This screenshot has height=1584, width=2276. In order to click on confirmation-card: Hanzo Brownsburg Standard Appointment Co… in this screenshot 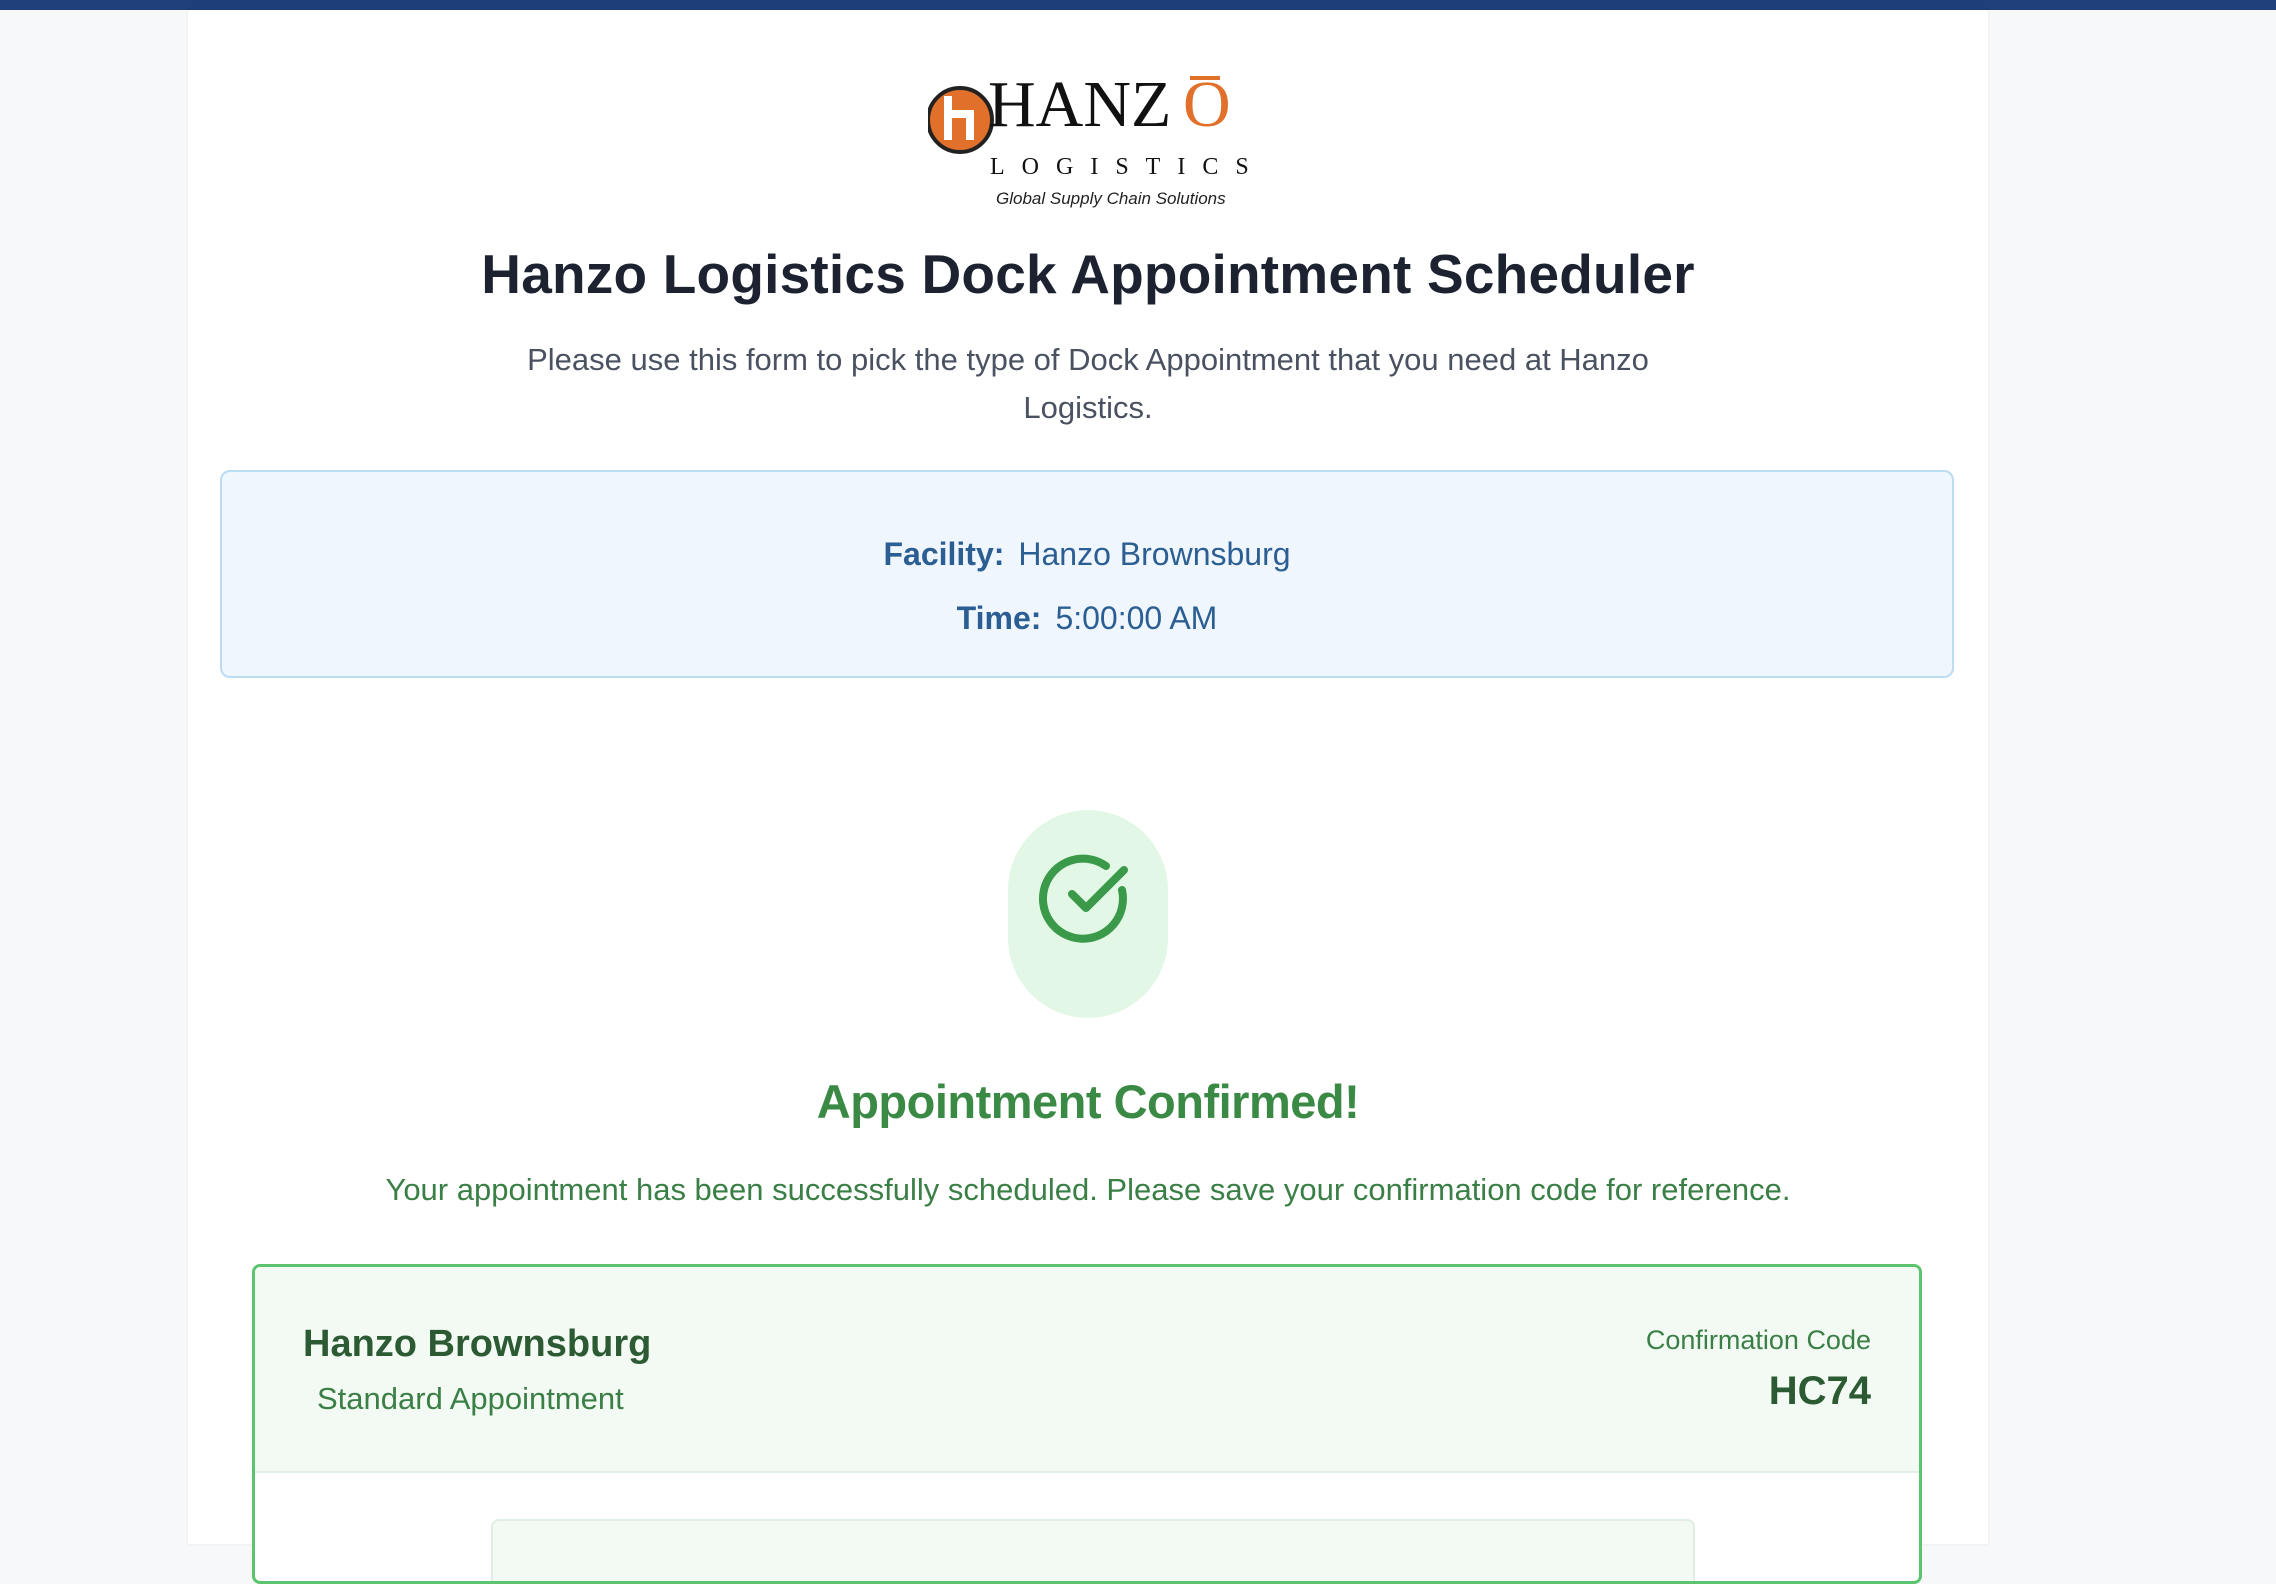, I will do `click(1087, 1424)`.